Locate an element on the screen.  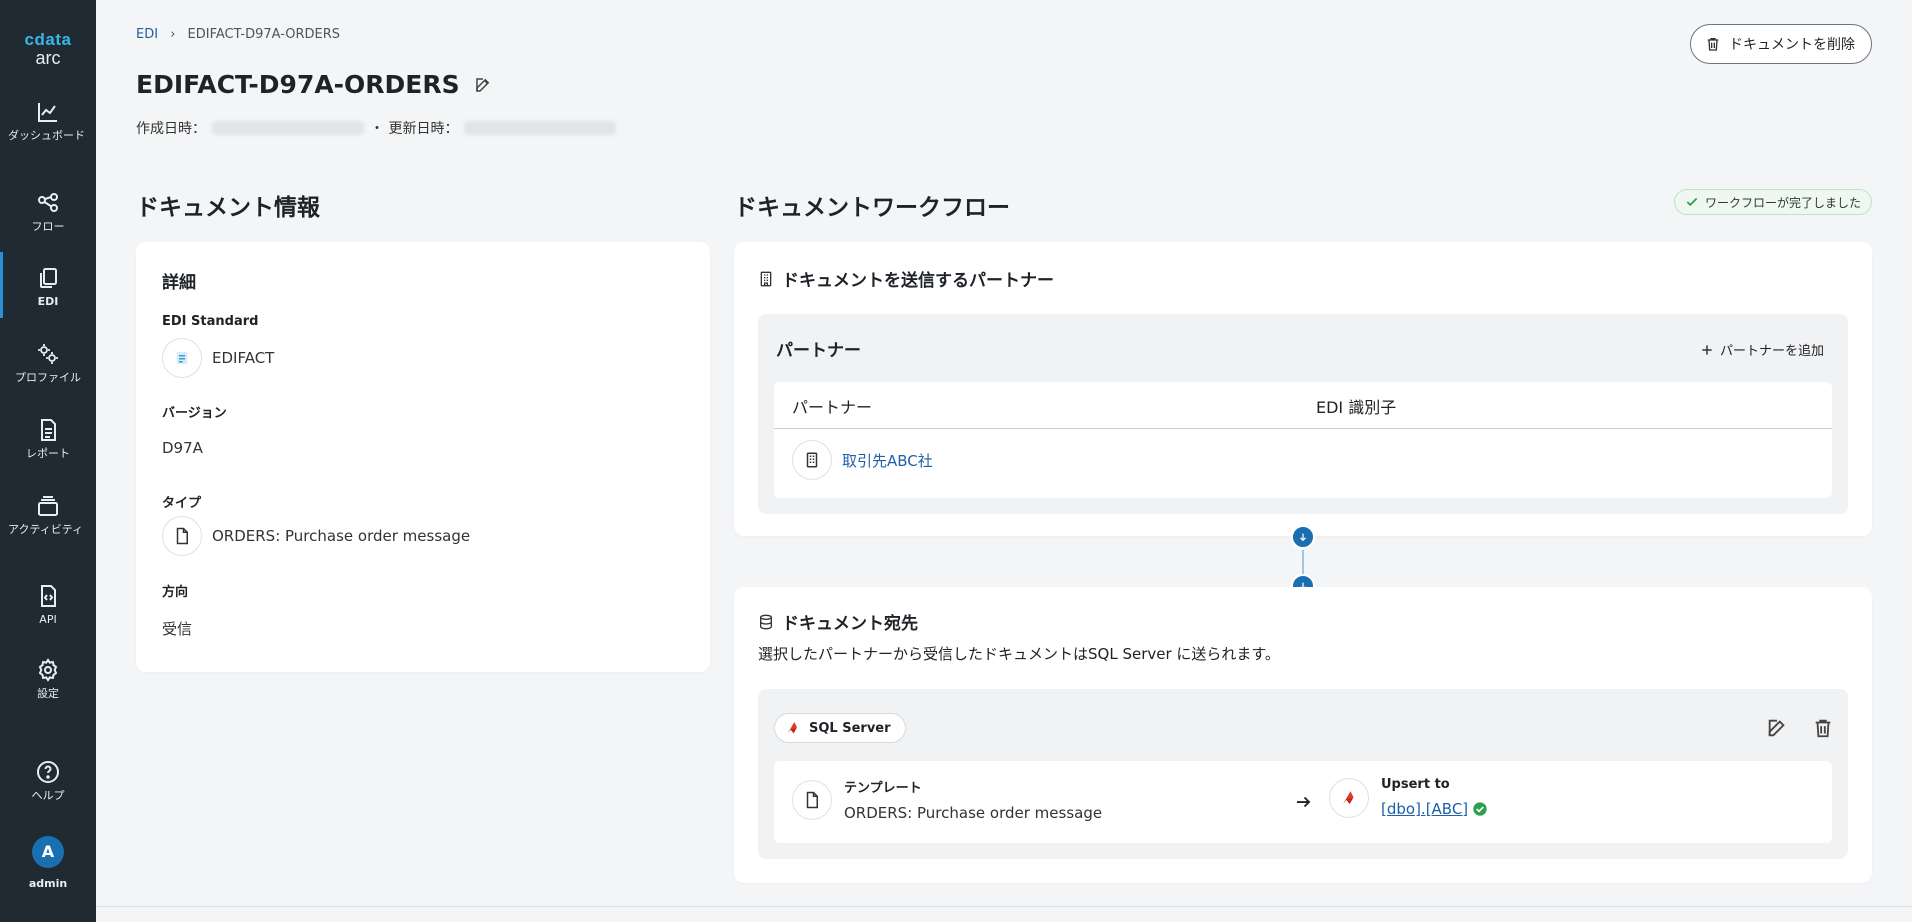
timestamps: 作成日時： ・ 更新日時： is located at coordinates (376, 128).